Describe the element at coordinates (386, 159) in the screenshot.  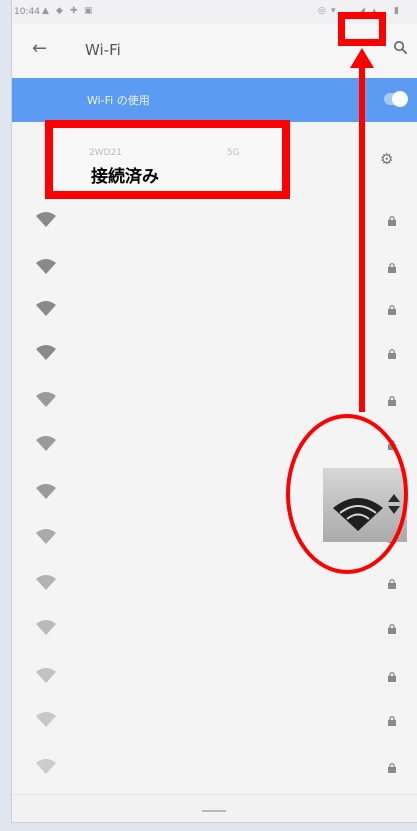
I see `gear-icon: ⚙` at that location.